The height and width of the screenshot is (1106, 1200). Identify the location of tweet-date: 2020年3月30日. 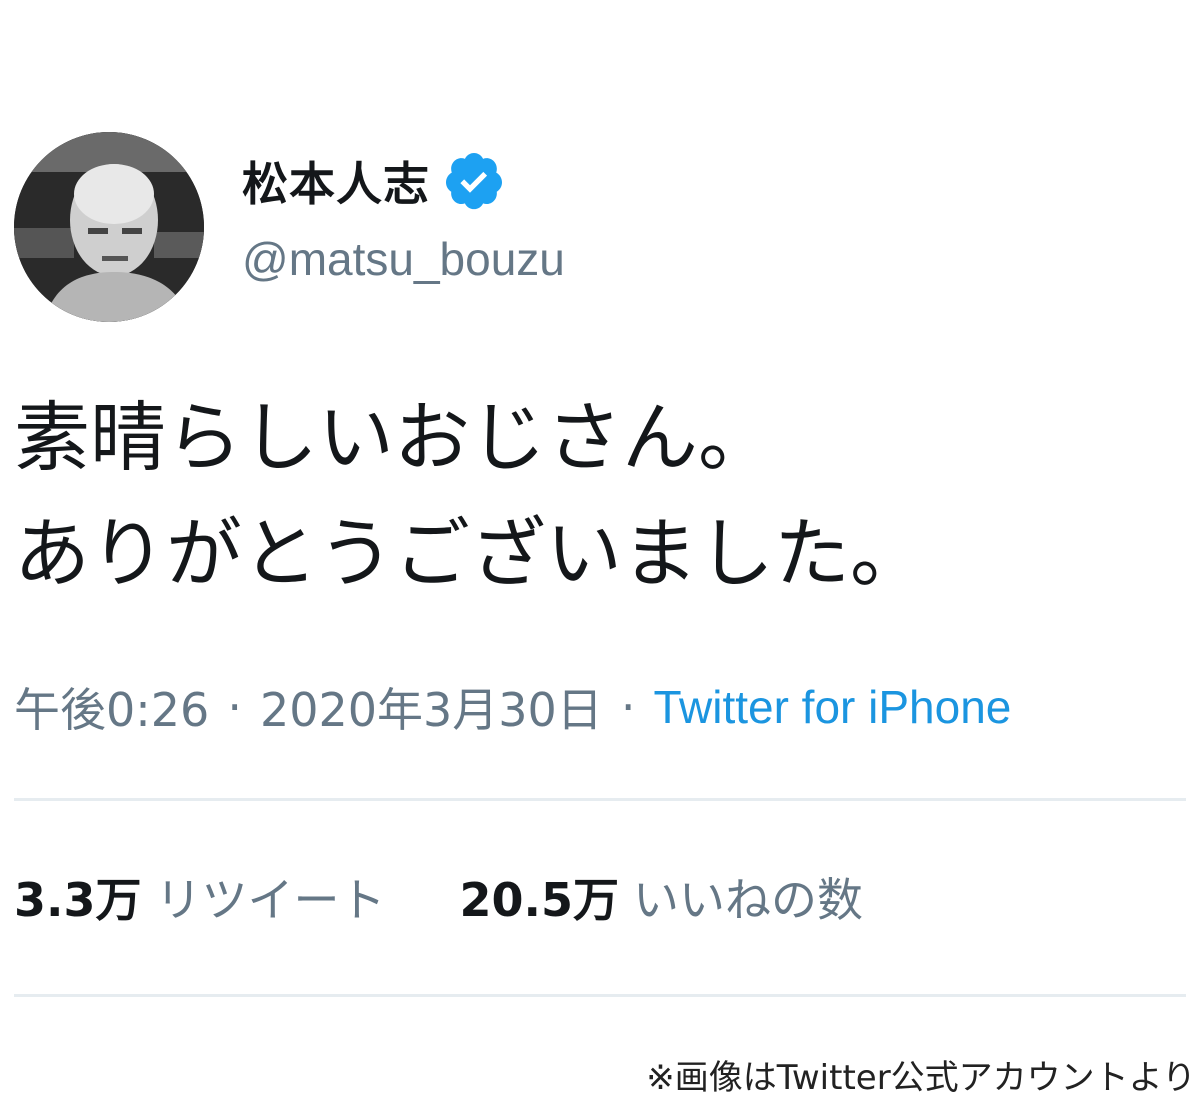
(431, 707).